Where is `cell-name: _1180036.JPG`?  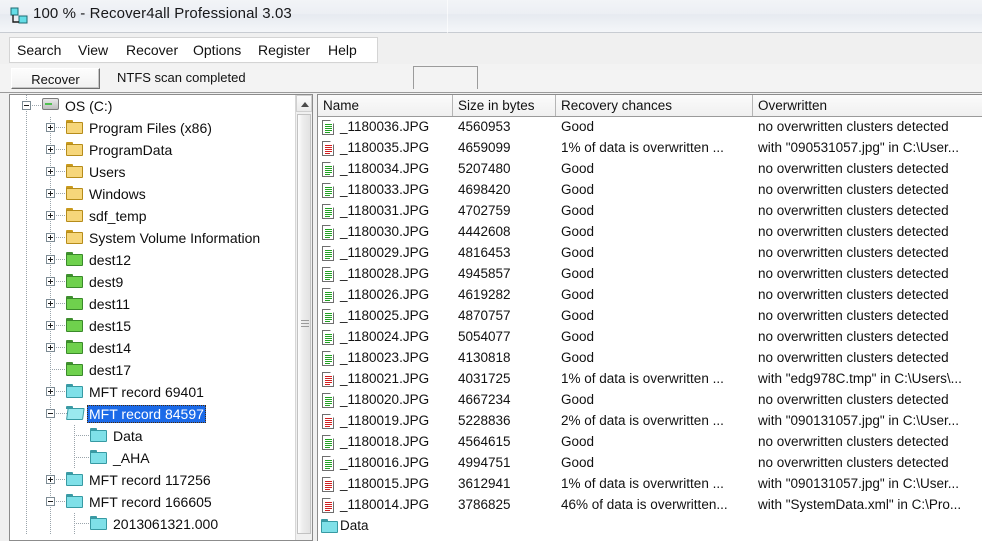 cell-name: _1180036.JPG is located at coordinates (385, 126).